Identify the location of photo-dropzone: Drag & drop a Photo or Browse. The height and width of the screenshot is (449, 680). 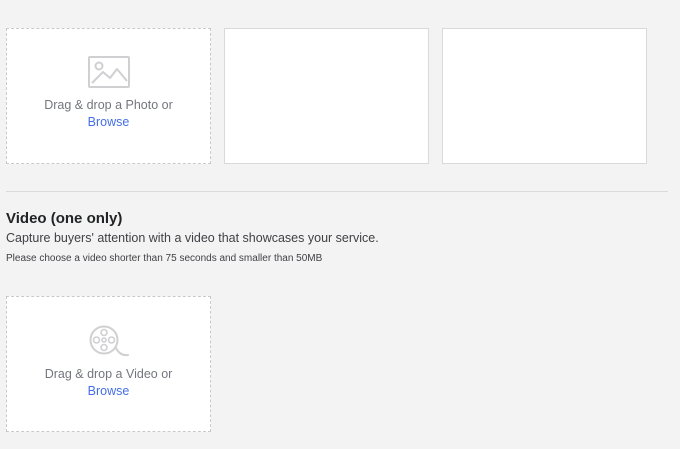
(108, 96).